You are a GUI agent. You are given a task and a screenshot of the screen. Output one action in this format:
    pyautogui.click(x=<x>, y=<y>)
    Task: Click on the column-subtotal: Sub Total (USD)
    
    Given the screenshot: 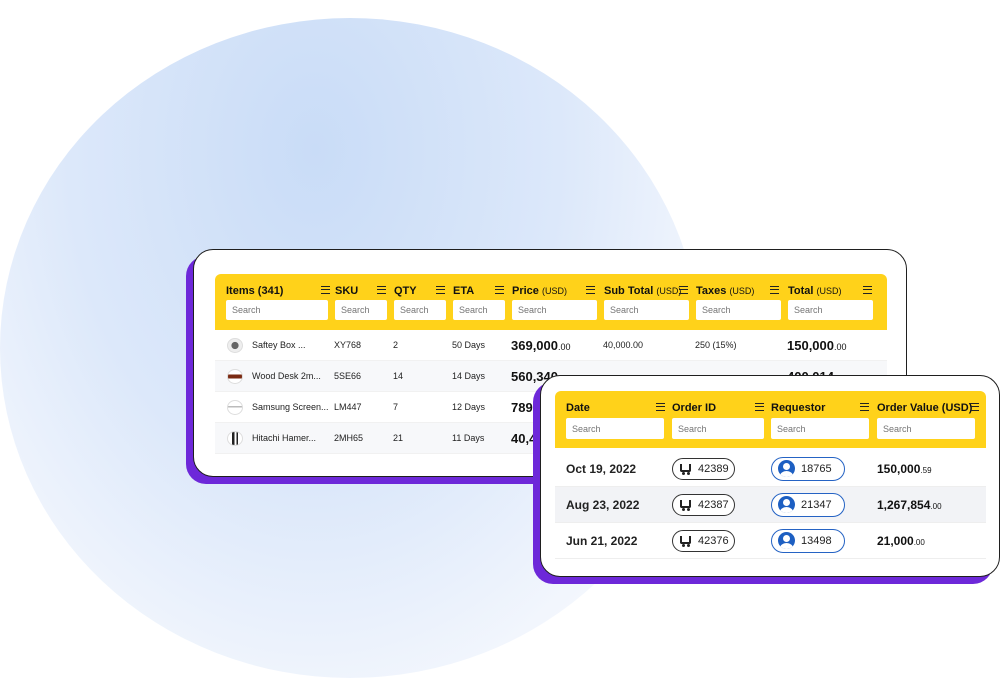 What is the action you would take?
    pyautogui.click(x=641, y=302)
    